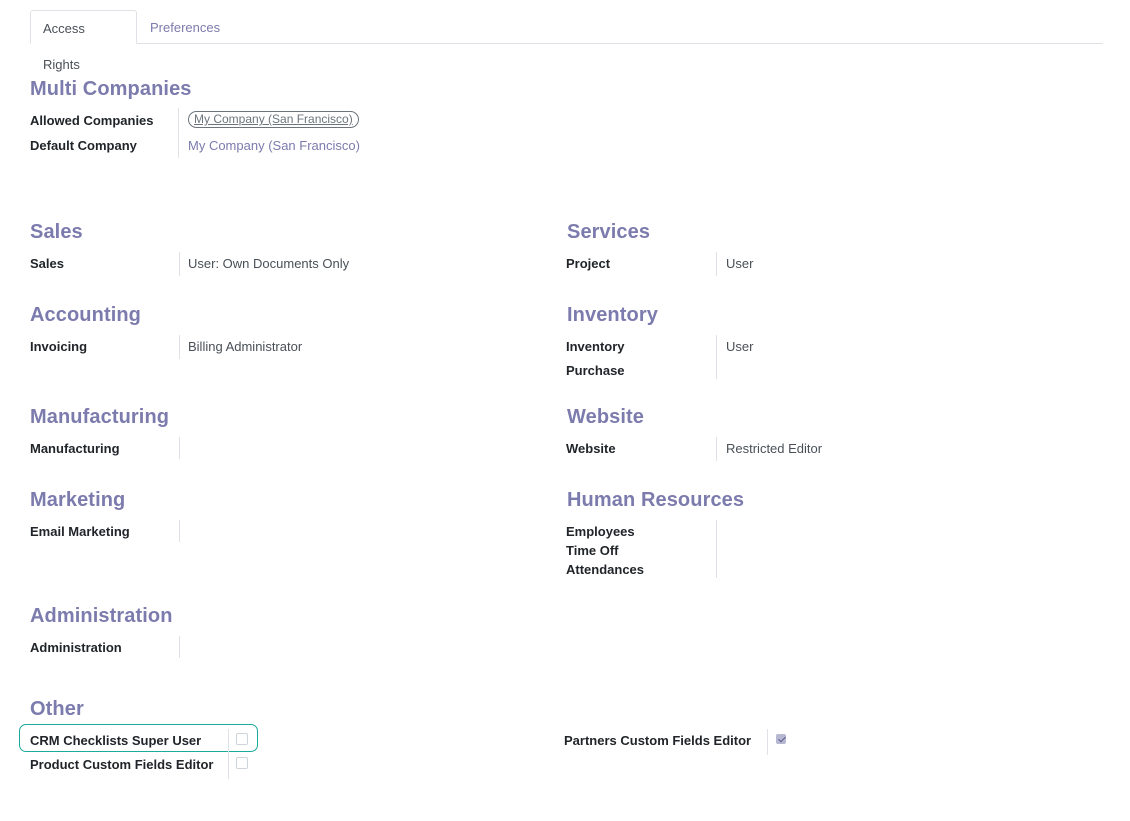 The image size is (1130, 821). Describe the element at coordinates (781, 739) in the screenshot. I see `partners-custom-fields-editor-checkbox` at that location.